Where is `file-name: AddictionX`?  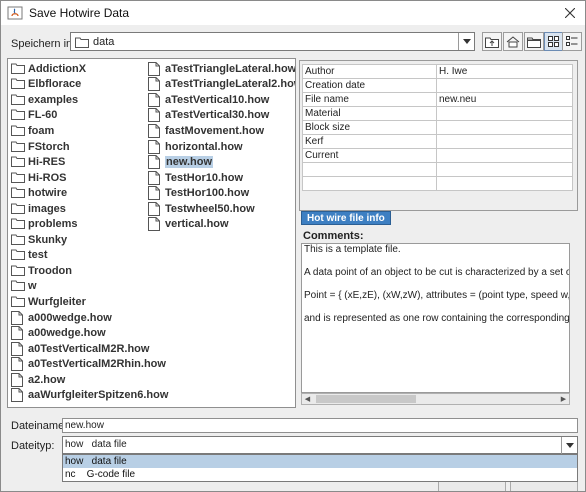
file-name: AddictionX is located at coordinates (57, 68).